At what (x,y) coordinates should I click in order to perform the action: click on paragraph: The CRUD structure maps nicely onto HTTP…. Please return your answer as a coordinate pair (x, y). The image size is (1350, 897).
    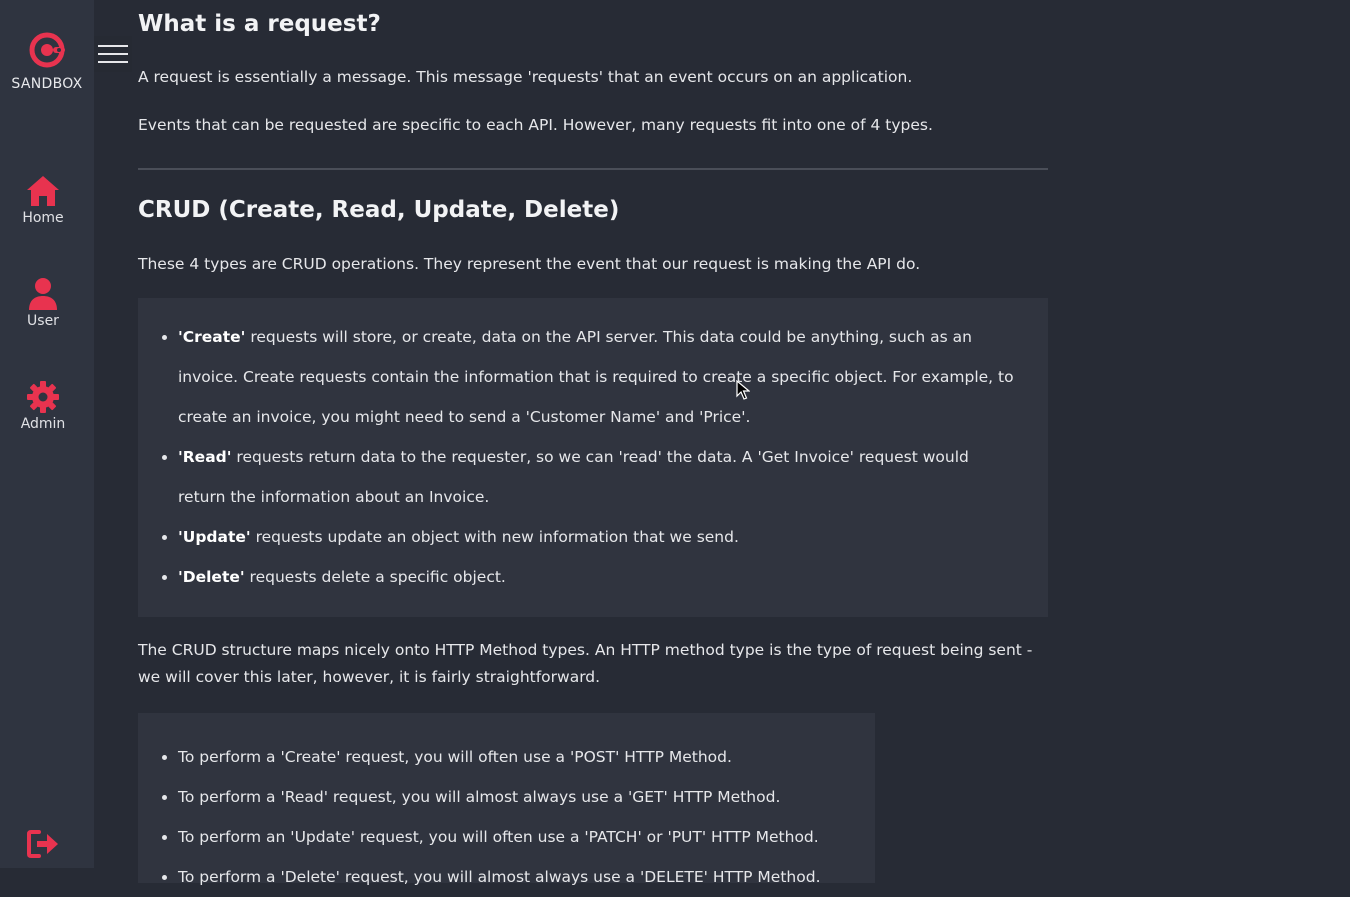
    Looking at the image, I should click on (585, 663).